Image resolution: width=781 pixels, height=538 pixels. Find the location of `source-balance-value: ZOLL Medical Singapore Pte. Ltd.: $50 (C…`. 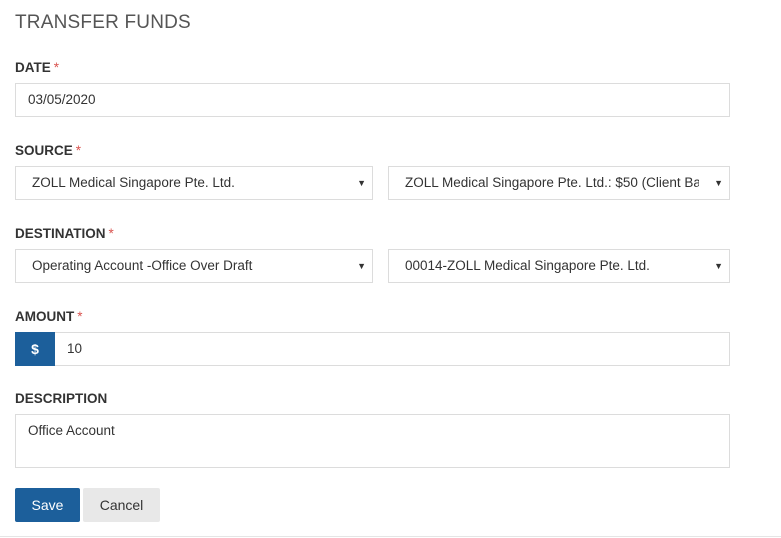

source-balance-value: ZOLL Medical Singapore Pte. Ltd.: $50 (C… is located at coordinates (552, 182).